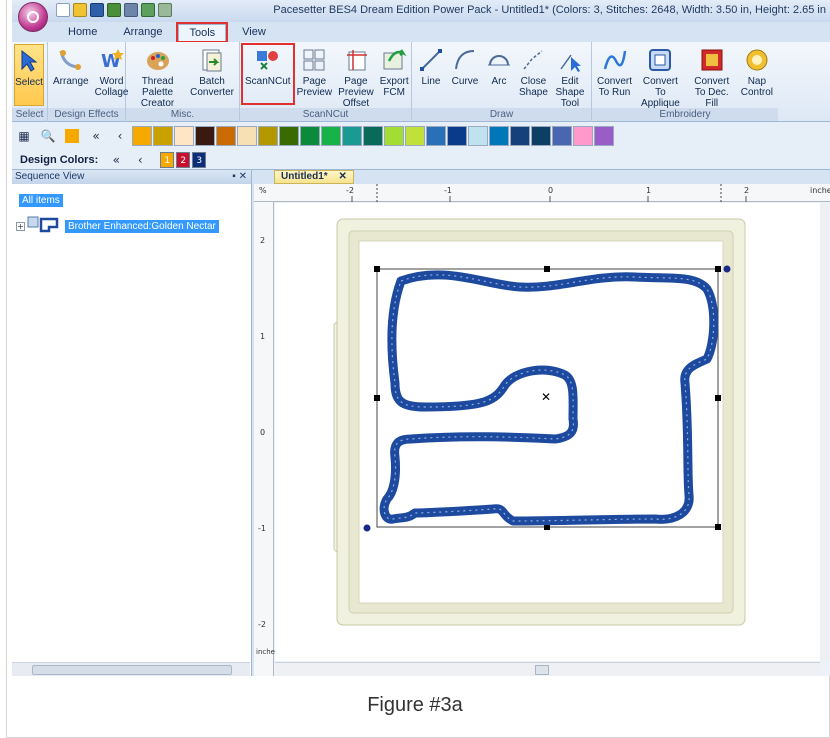  What do you see at coordinates (212, 60) in the screenshot?
I see `batch-converter-icon` at bounding box center [212, 60].